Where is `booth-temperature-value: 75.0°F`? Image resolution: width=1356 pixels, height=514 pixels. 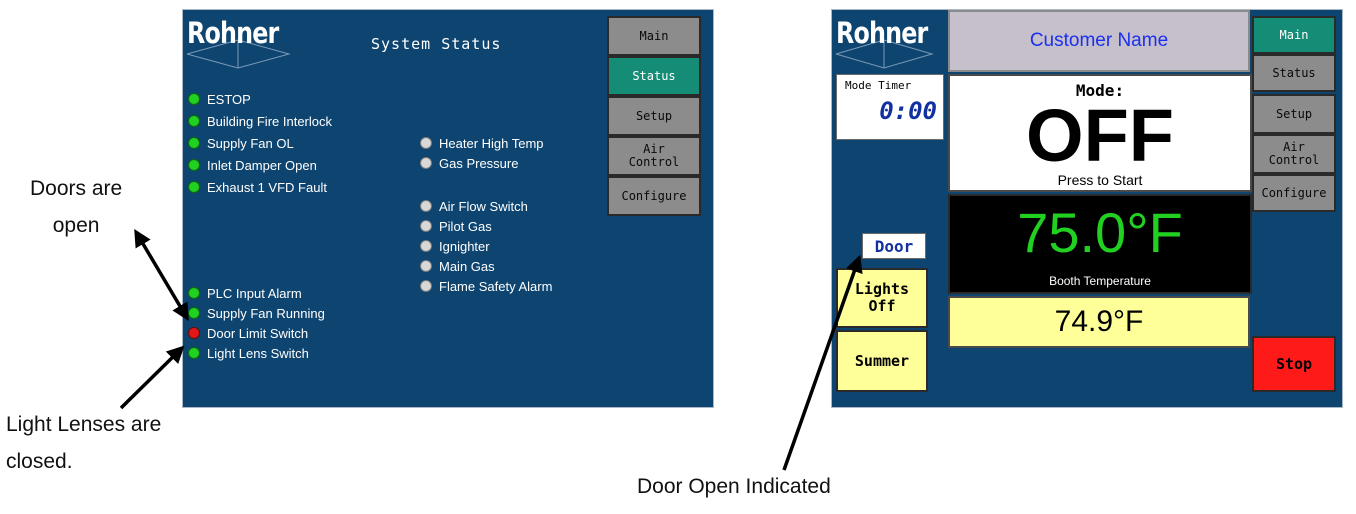
booth-temperature-value: 75.0°F is located at coordinates (1100, 232).